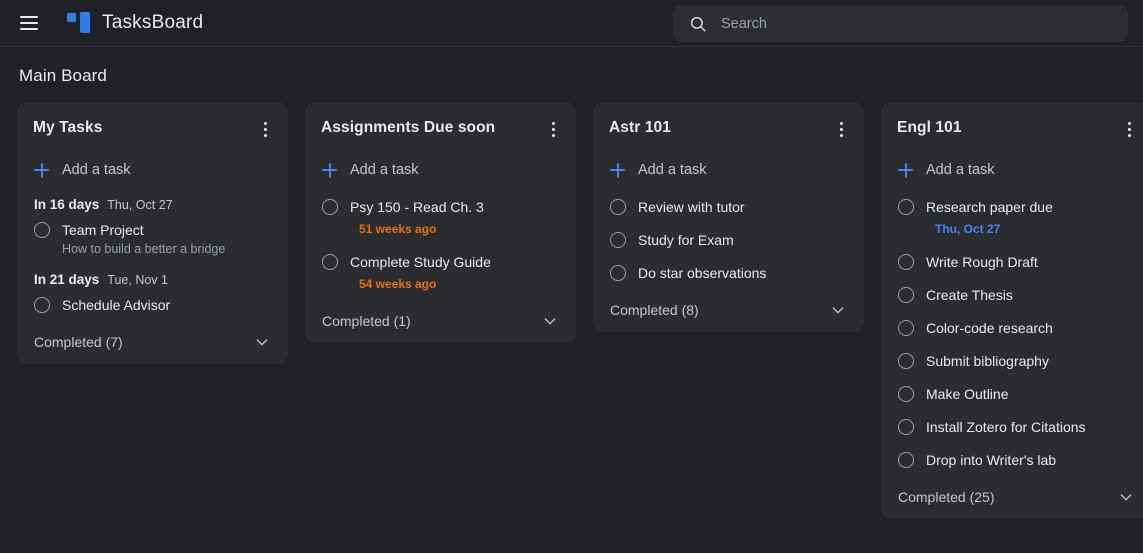  I want to click on task-row: Create Thesis, so click(1012, 289).